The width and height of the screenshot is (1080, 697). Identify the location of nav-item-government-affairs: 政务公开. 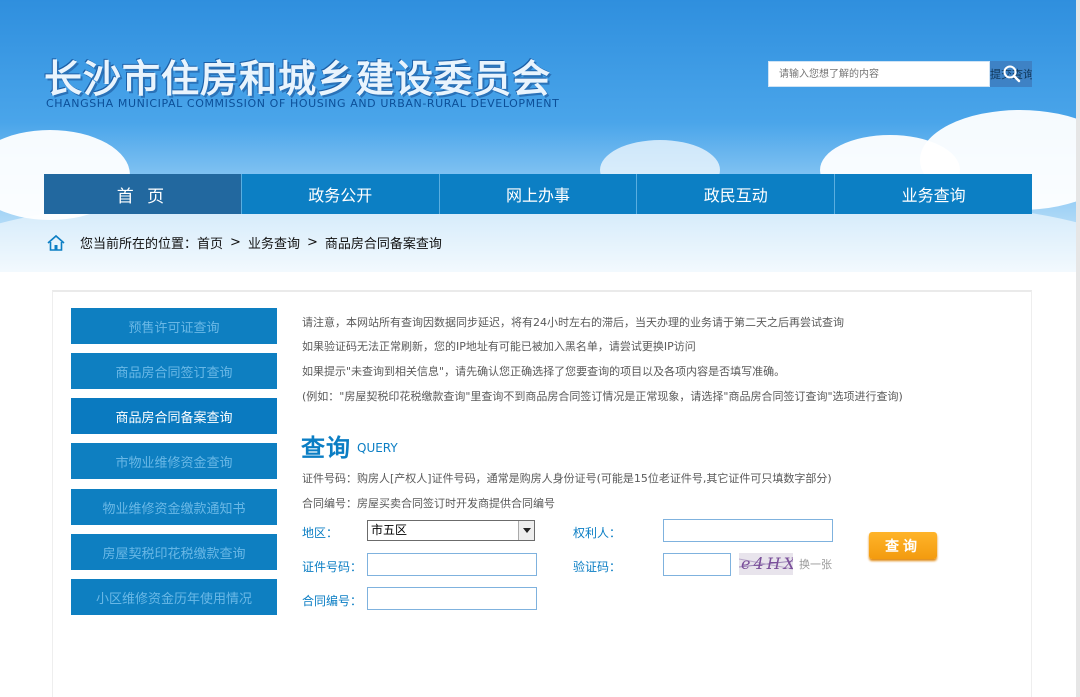
(340, 194).